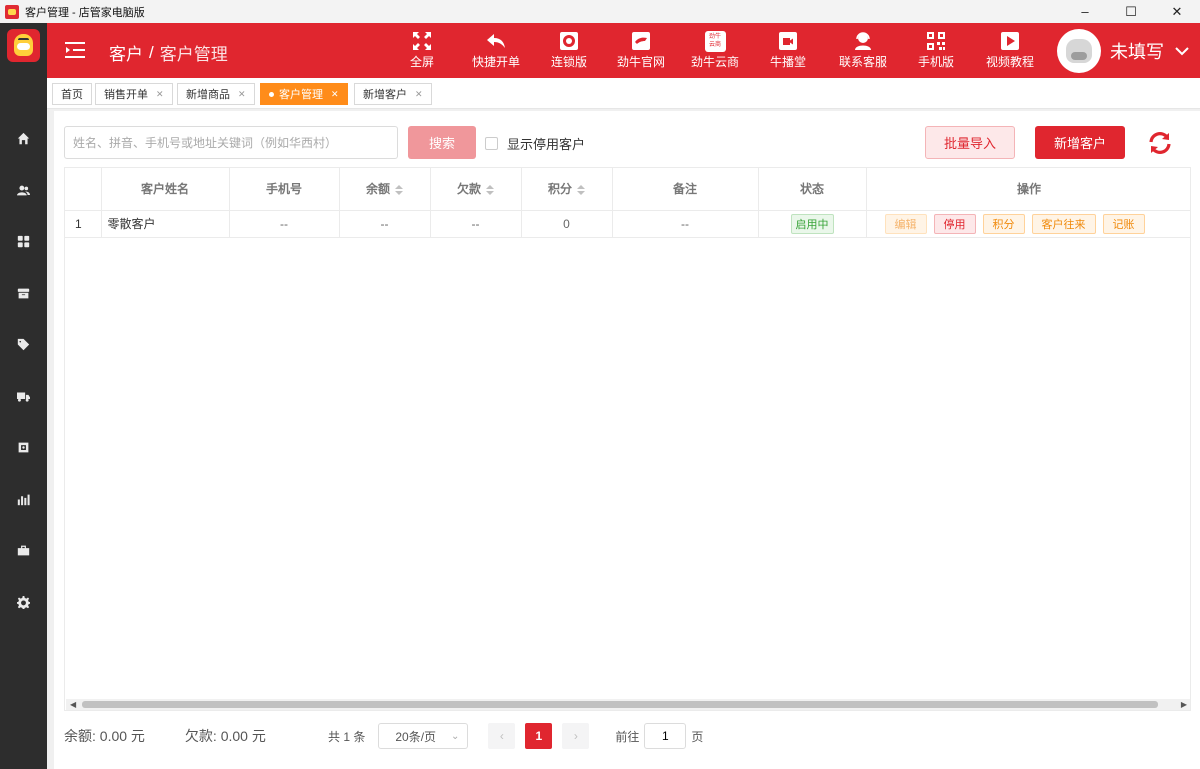 Image resolution: width=1200 pixels, height=769 pixels. What do you see at coordinates (104, 736) in the screenshot?
I see `balance-summary: 余额: 0.00 元` at bounding box center [104, 736].